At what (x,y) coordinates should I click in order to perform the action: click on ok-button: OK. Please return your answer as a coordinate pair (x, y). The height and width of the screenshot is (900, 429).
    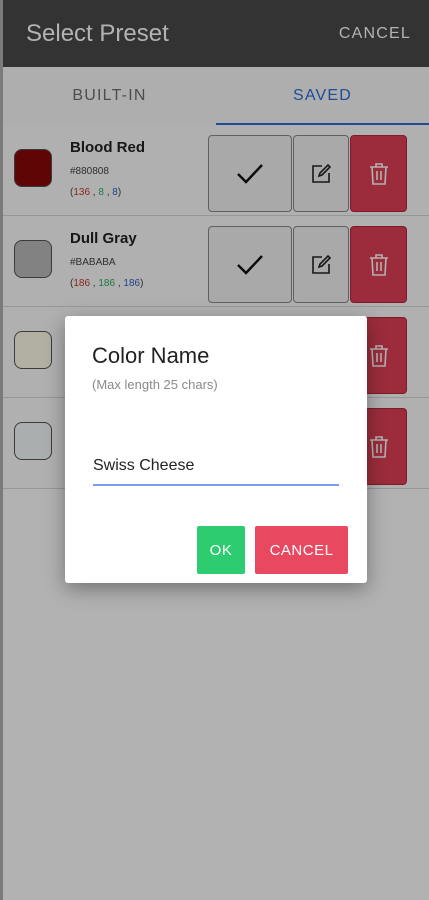
    Looking at the image, I should click on (221, 550).